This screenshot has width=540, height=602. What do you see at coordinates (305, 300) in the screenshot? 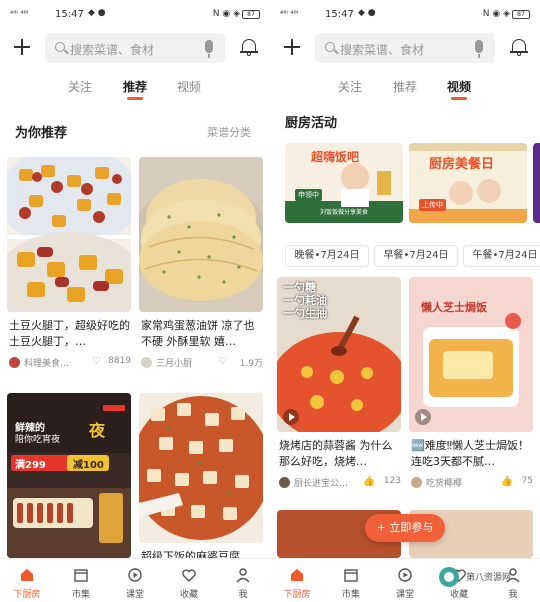
I see `video-overlay-line: 一勺耗油` at bounding box center [305, 300].